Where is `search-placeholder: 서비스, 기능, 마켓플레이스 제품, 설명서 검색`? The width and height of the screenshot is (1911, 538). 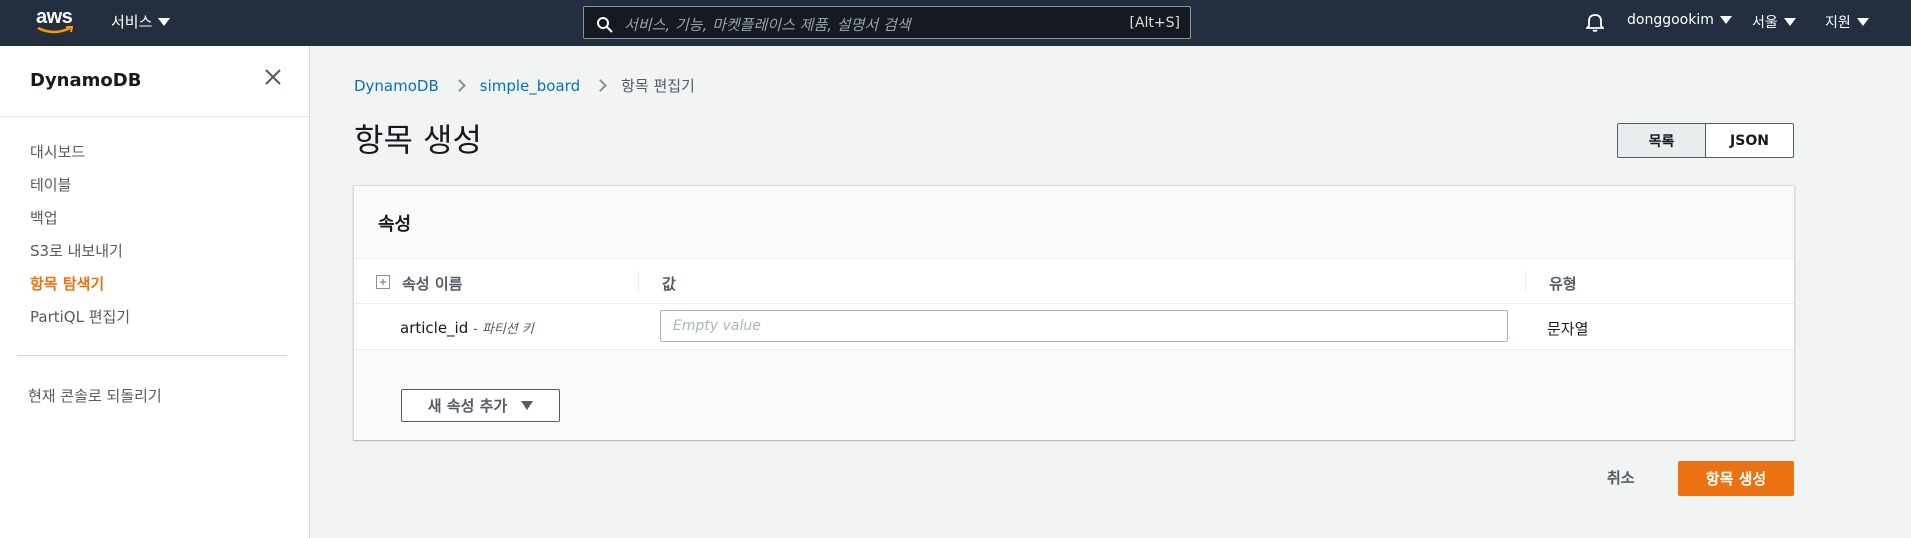
search-placeholder: 서비스, 기능, 마켓플레이스 제품, 설명서 검색 is located at coordinates (767, 25).